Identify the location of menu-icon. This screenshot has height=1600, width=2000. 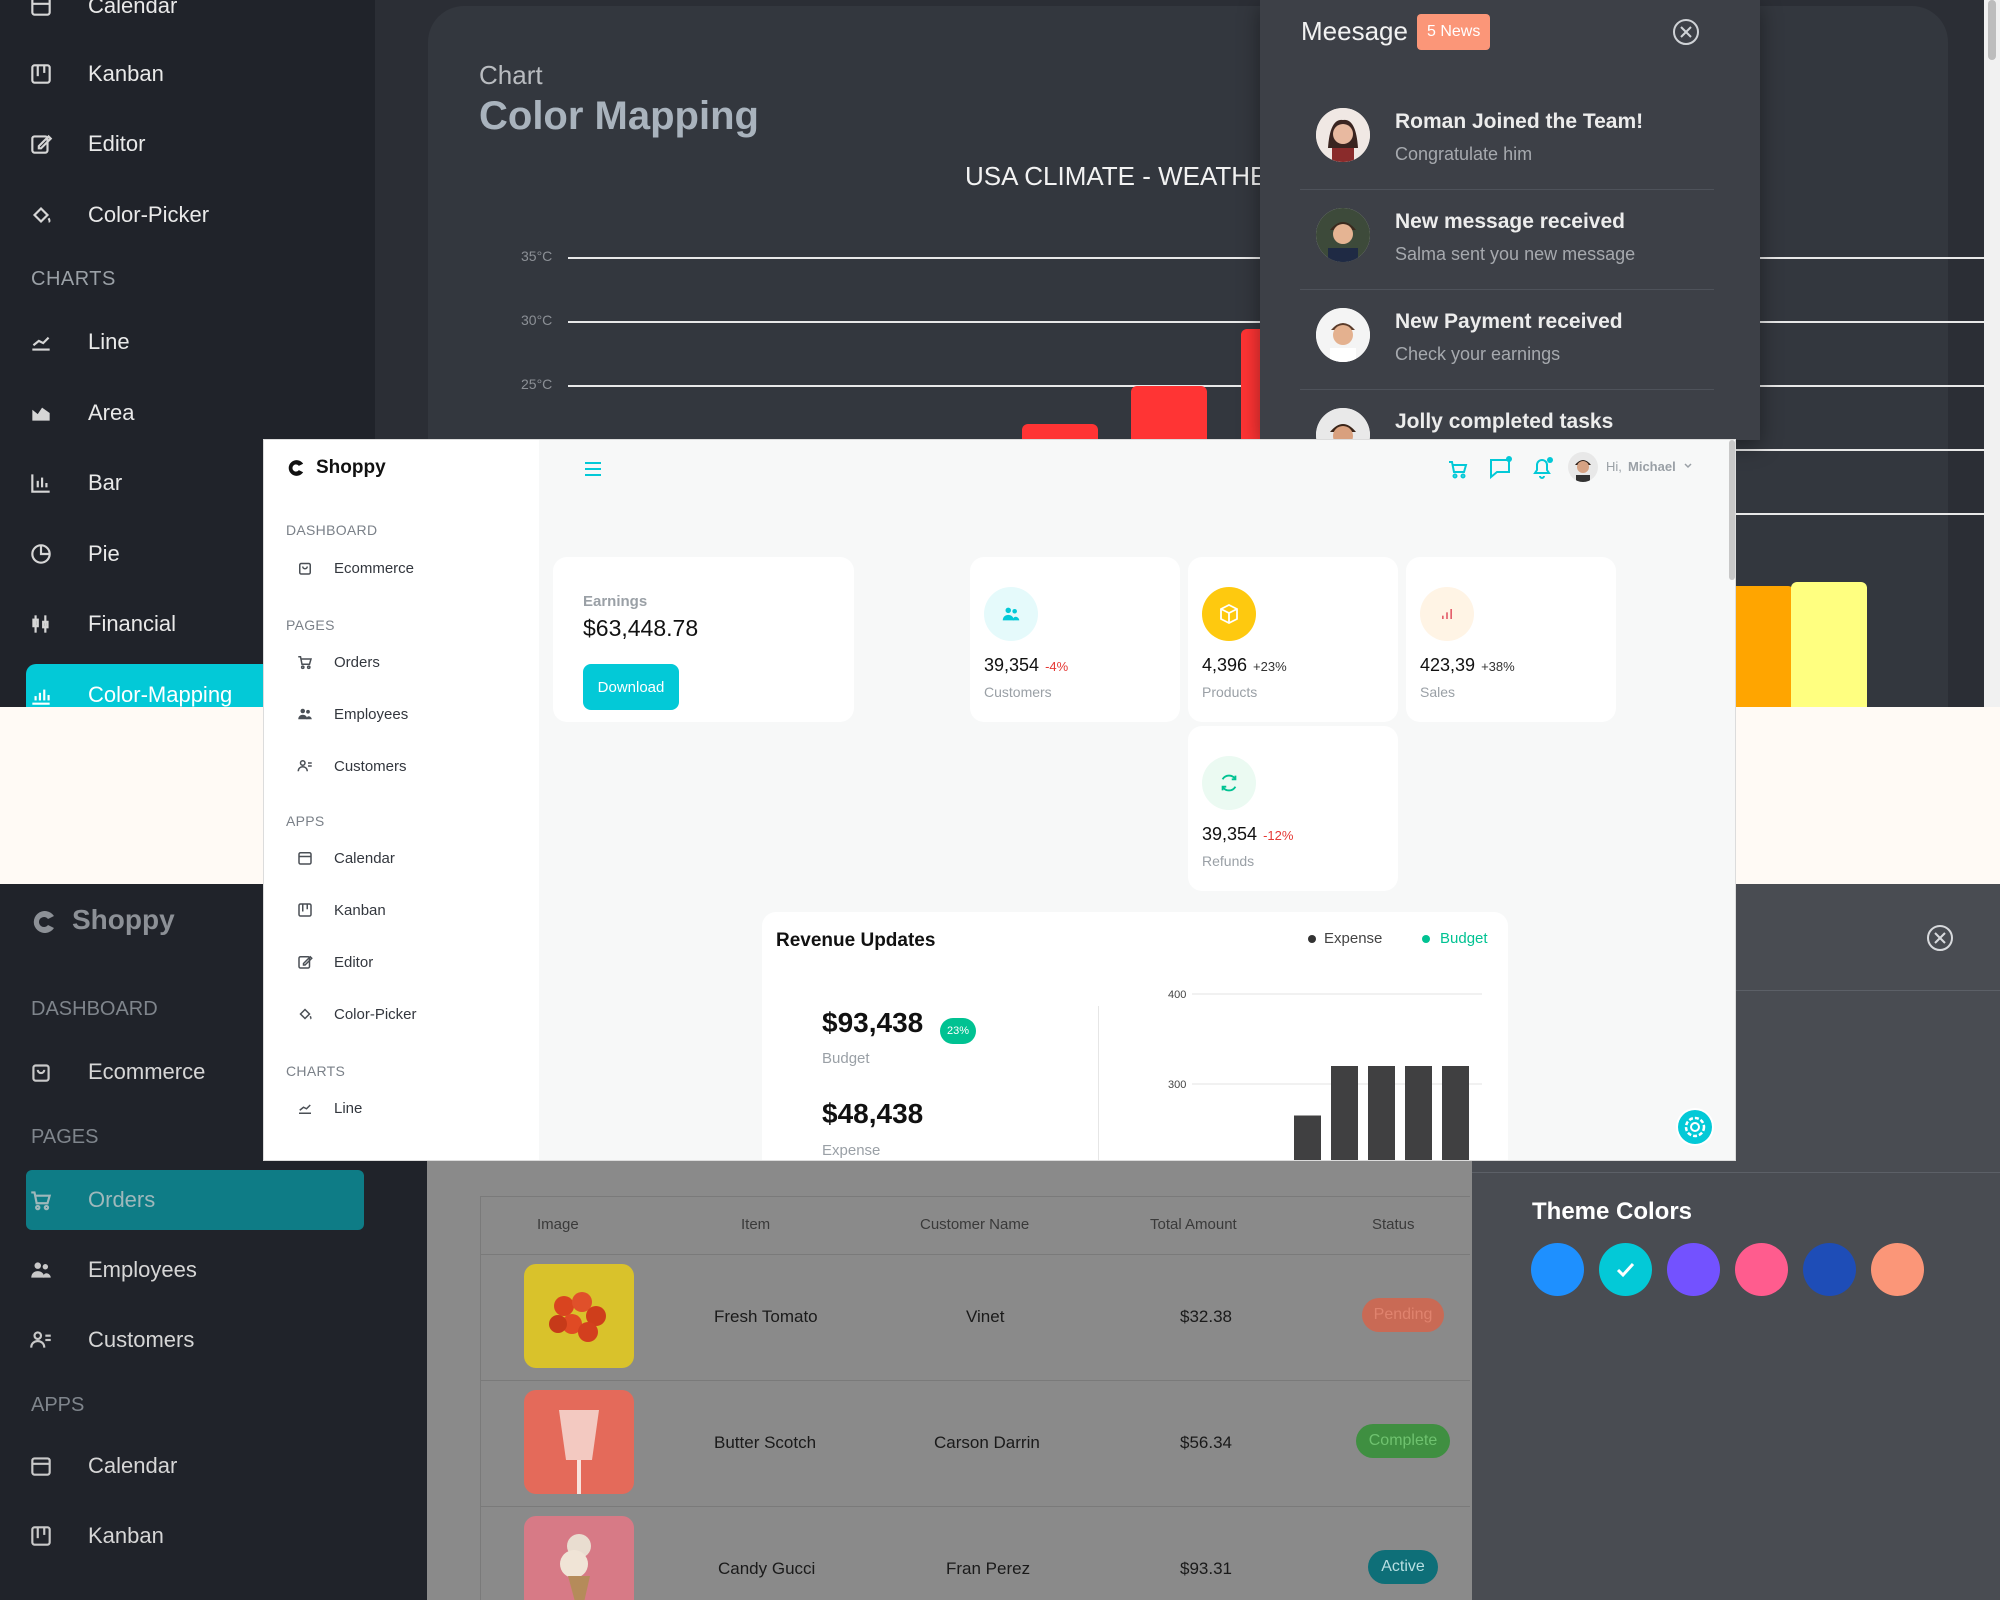
(593, 469).